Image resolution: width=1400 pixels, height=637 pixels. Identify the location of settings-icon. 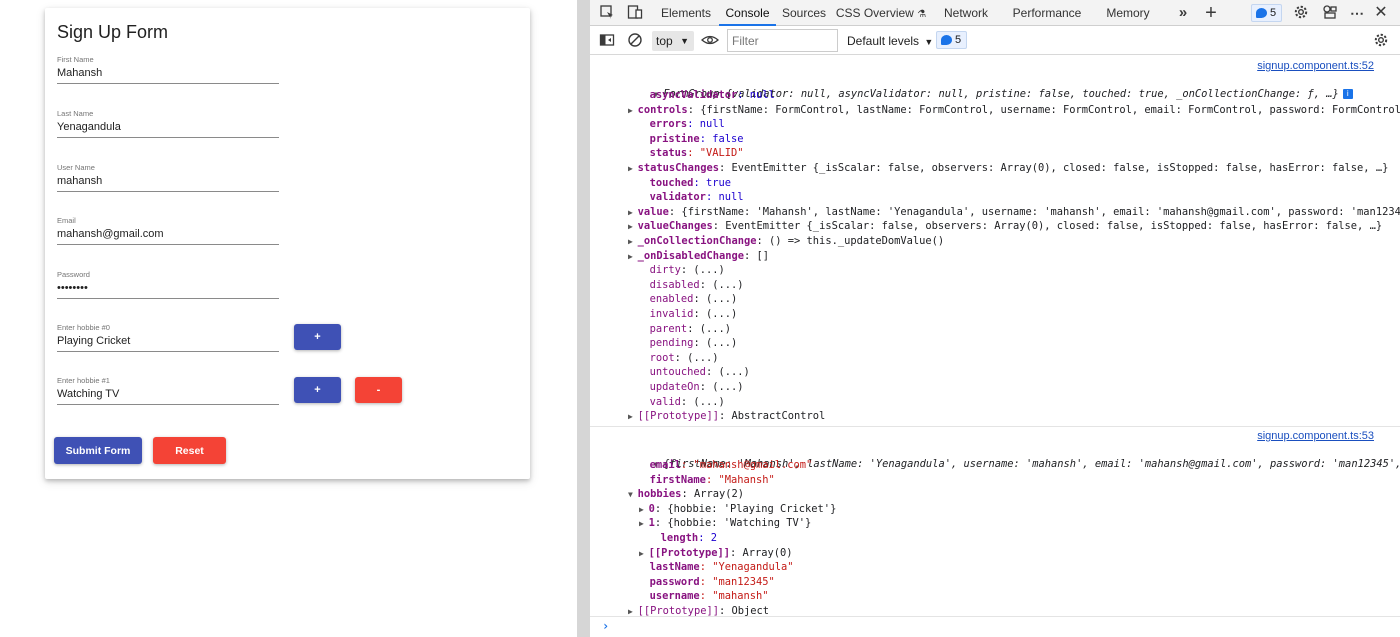
(1301, 13).